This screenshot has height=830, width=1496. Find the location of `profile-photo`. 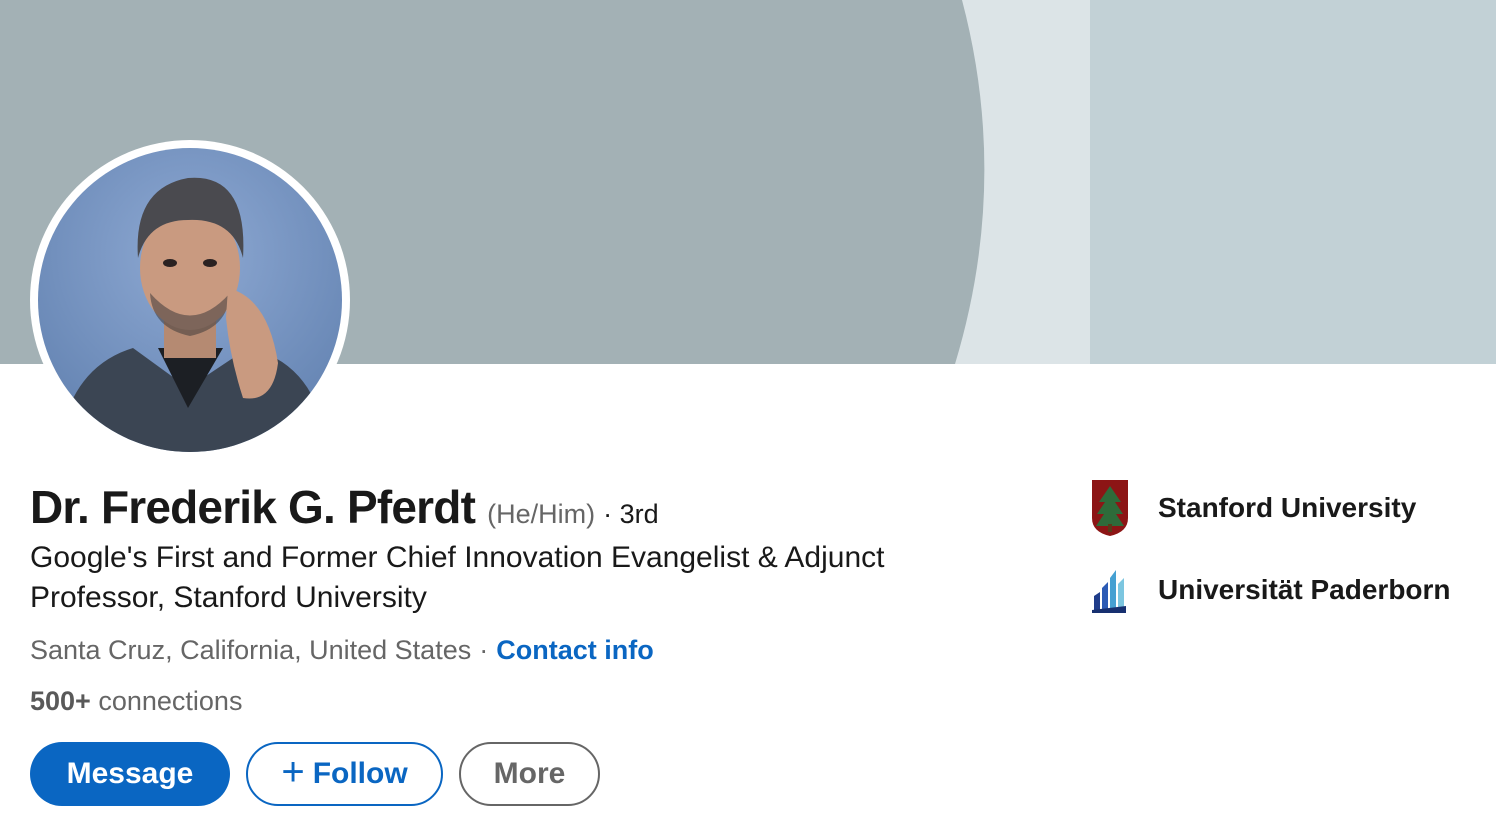

profile-photo is located at coordinates (190, 300).